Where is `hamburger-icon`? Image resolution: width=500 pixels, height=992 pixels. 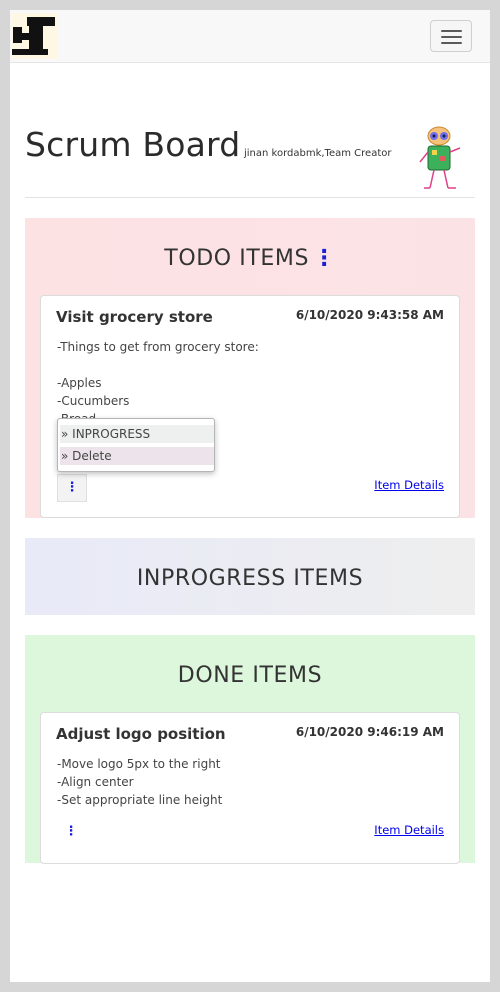
hamburger-icon is located at coordinates (451, 31).